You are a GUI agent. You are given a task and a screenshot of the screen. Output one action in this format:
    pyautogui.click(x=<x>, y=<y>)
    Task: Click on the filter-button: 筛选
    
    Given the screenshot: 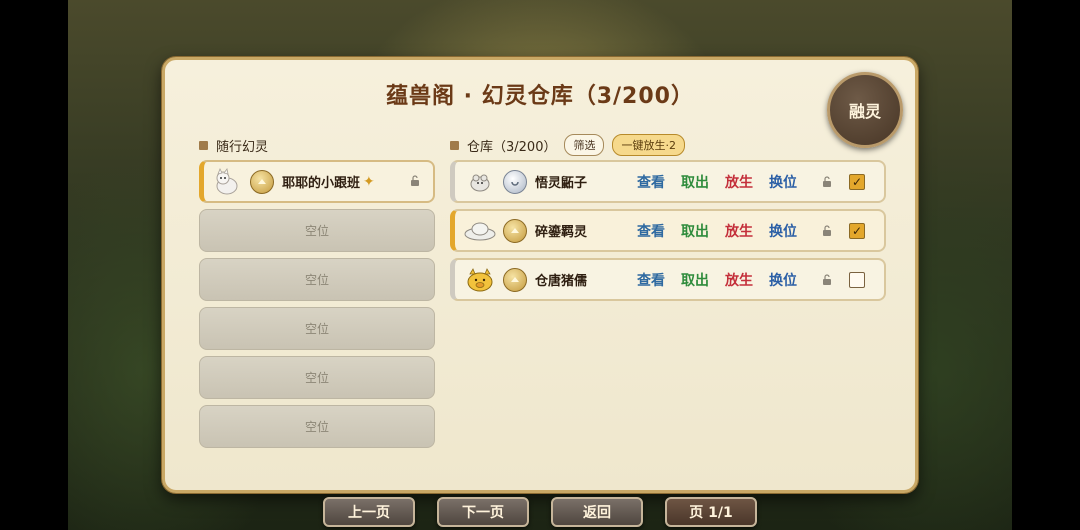 What is the action you would take?
    pyautogui.click(x=584, y=145)
    